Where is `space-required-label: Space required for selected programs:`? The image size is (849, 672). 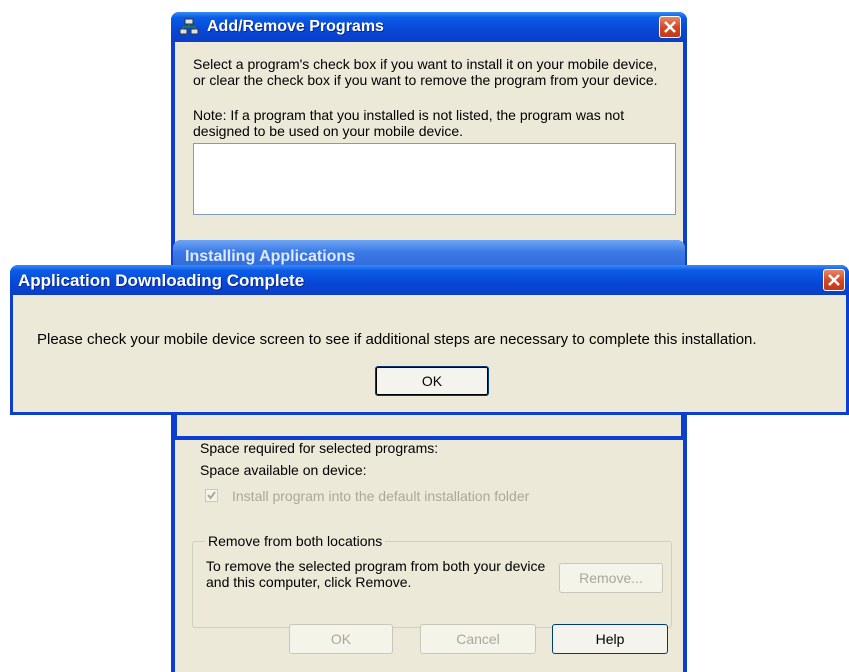
space-required-label: Space required for selected programs: is located at coordinates (319, 448).